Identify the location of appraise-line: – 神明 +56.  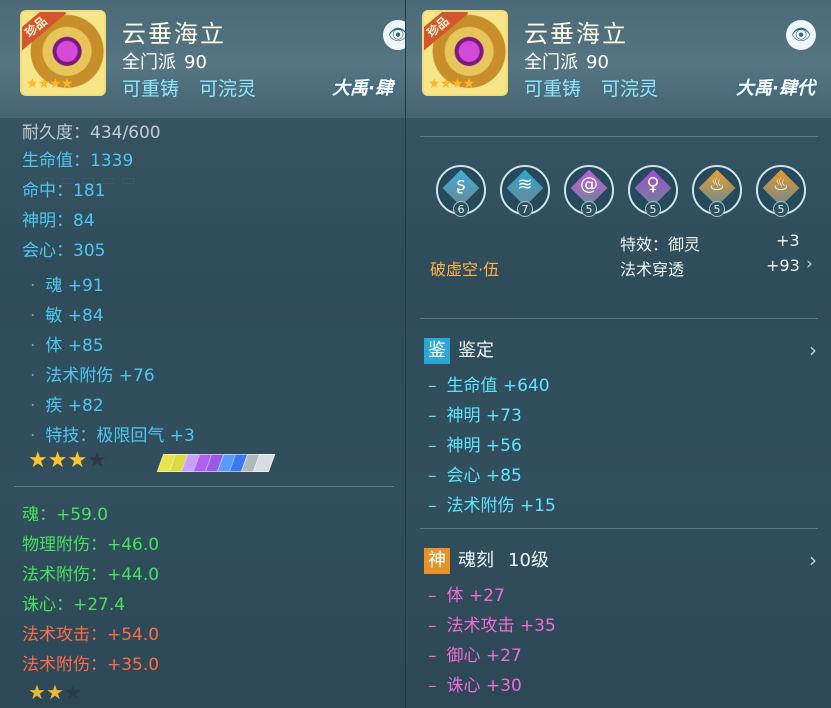
(475, 446).